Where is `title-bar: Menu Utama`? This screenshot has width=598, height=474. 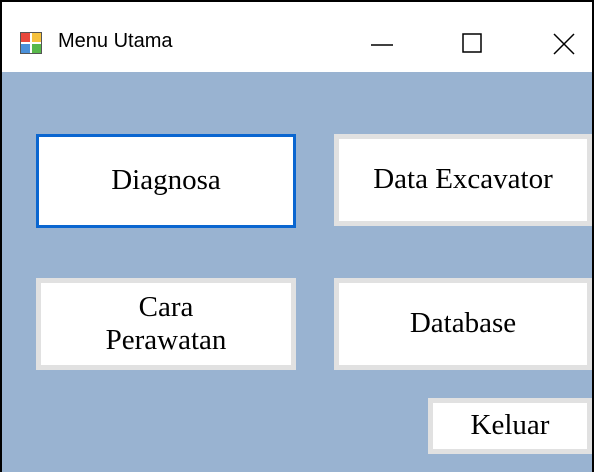 title-bar: Menu Utama is located at coordinates (297, 37).